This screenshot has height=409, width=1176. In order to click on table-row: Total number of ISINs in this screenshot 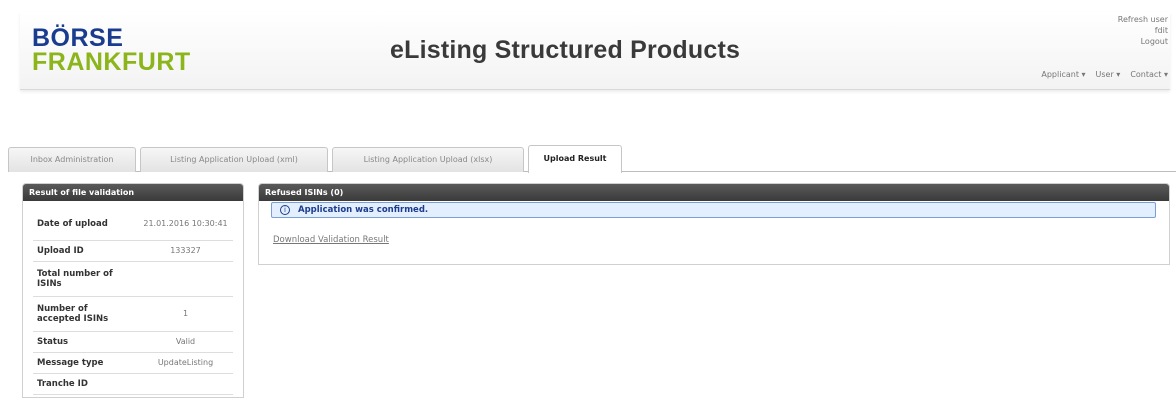, I will do `click(133, 279)`.